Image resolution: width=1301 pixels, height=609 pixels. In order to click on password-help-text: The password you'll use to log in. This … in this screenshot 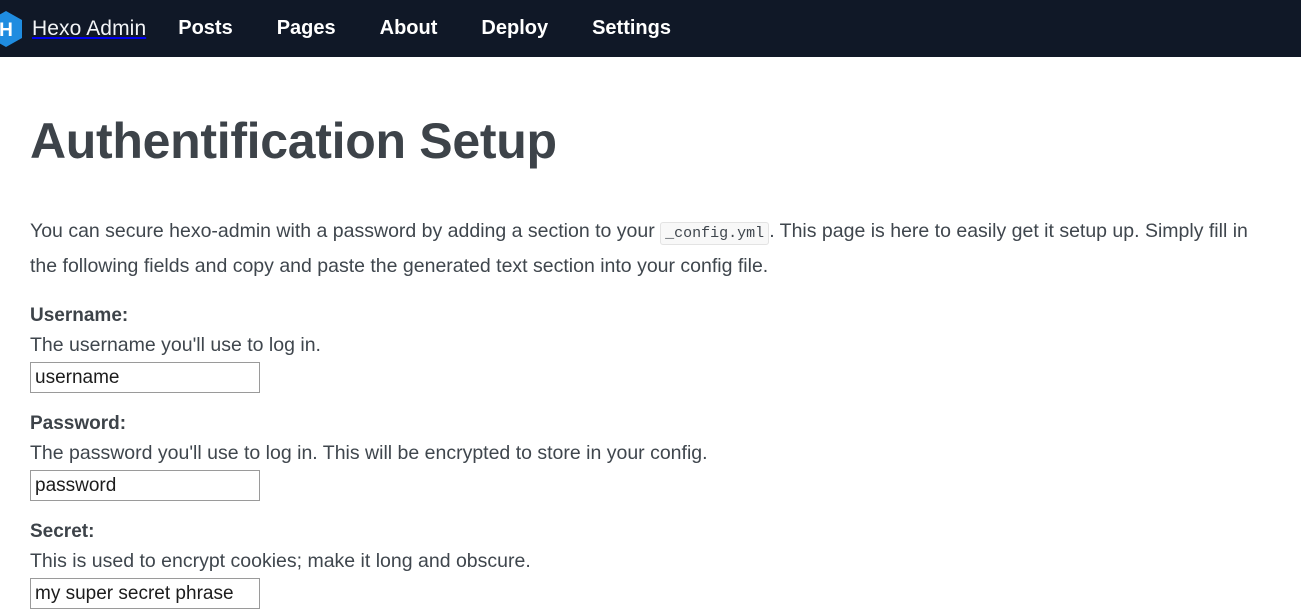, I will do `click(369, 453)`.